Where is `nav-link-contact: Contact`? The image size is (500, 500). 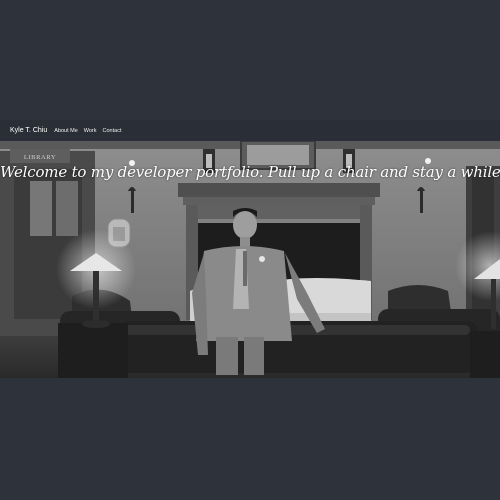 nav-link-contact: Contact is located at coordinates (112, 131).